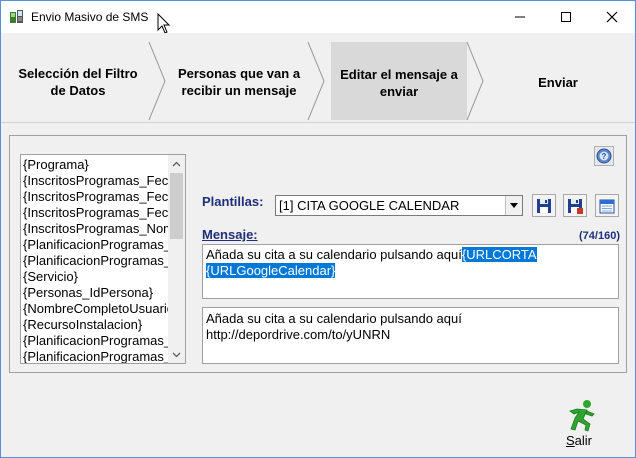 The height and width of the screenshot is (458, 636). What do you see at coordinates (298, 334) in the screenshot?
I see `preview-line-2: http://depordrive.com/to/yUNRN` at bounding box center [298, 334].